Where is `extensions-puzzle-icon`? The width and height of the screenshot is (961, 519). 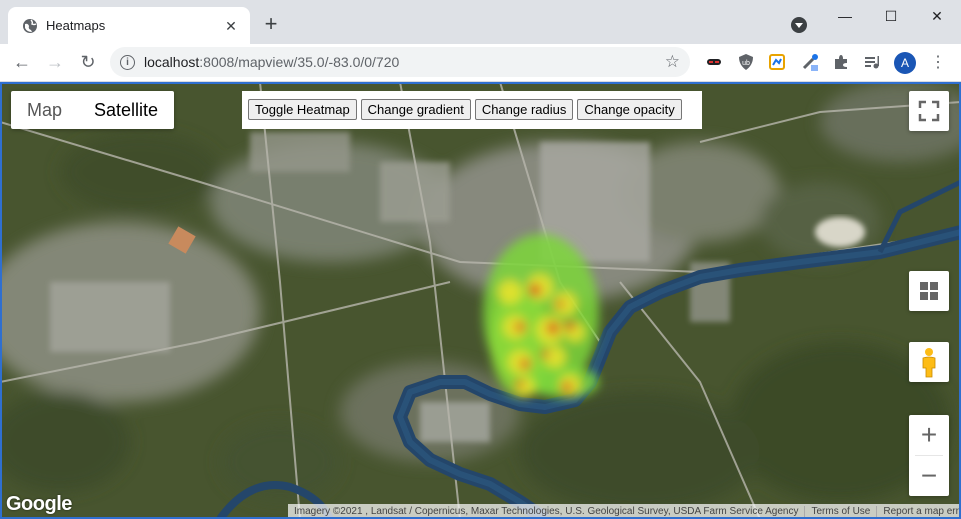
extensions-puzzle-icon is located at coordinates (841, 62).